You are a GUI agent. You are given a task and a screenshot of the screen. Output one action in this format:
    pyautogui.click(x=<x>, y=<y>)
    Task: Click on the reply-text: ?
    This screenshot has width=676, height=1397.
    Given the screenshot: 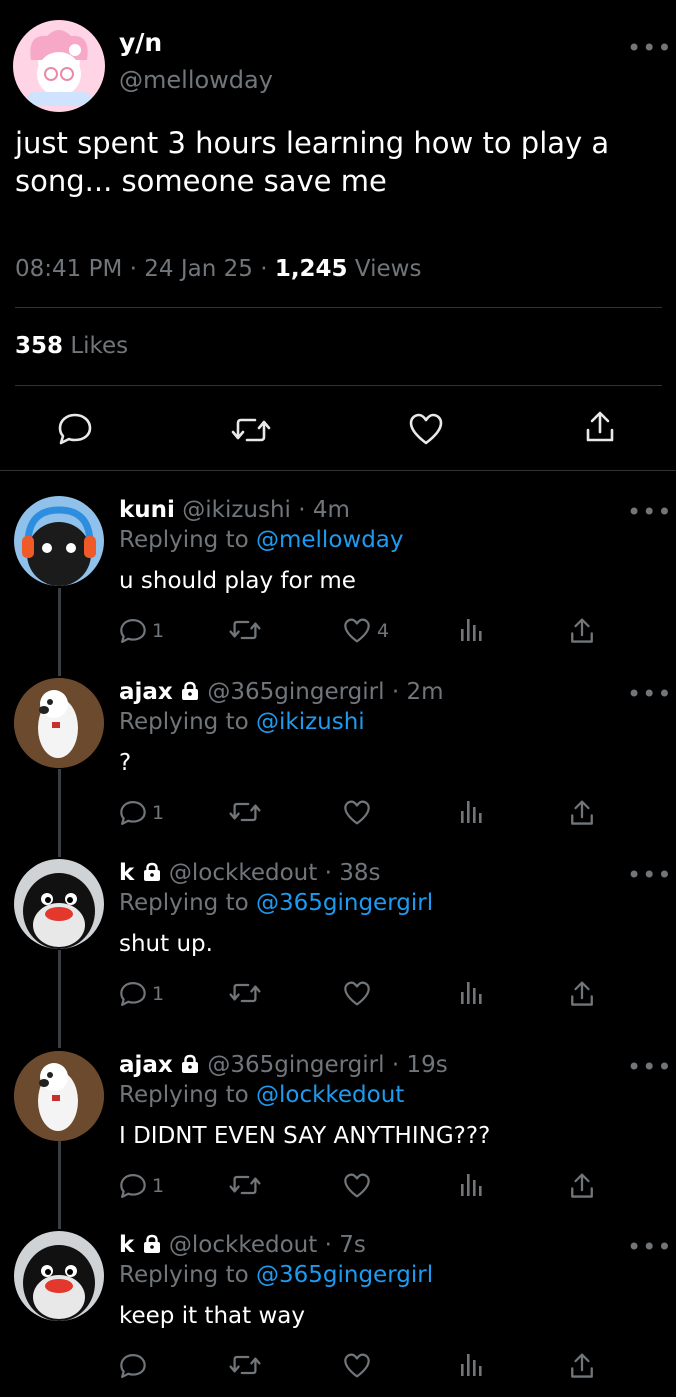 What is the action you would take?
    pyautogui.click(x=125, y=763)
    